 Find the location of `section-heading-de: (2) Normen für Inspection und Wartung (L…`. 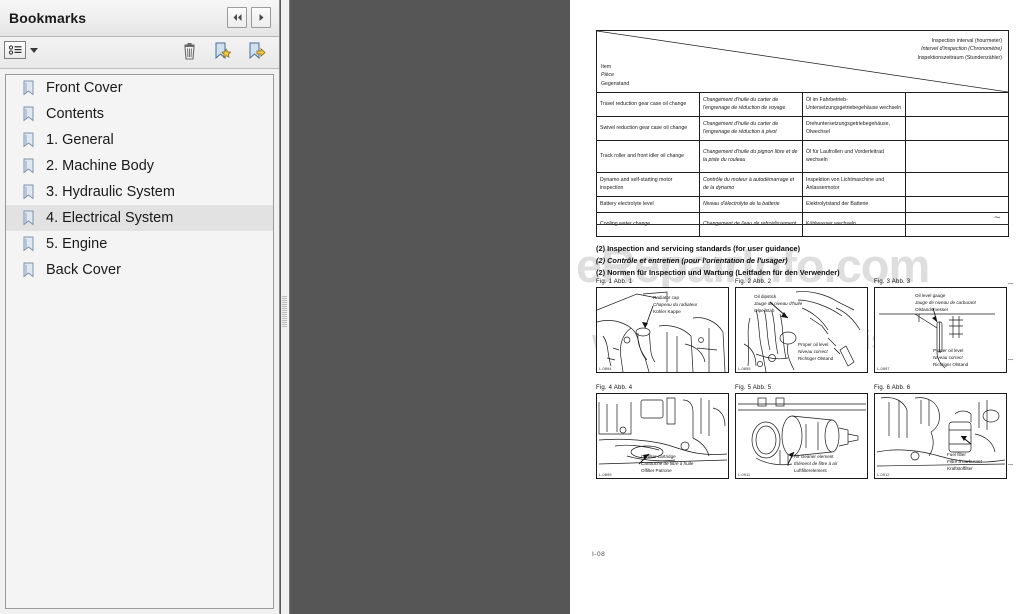

section-heading-de: (2) Normen für Inspection und Wartung (L… is located at coordinates (718, 272).